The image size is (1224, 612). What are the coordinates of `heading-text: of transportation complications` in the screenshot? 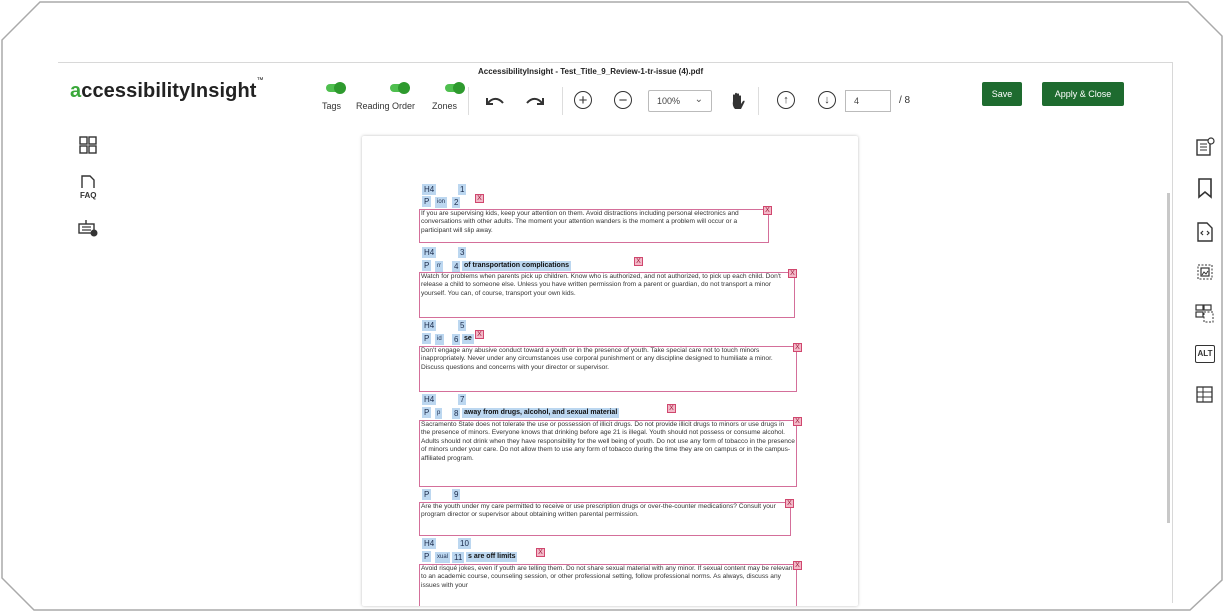 It's located at (517, 266).